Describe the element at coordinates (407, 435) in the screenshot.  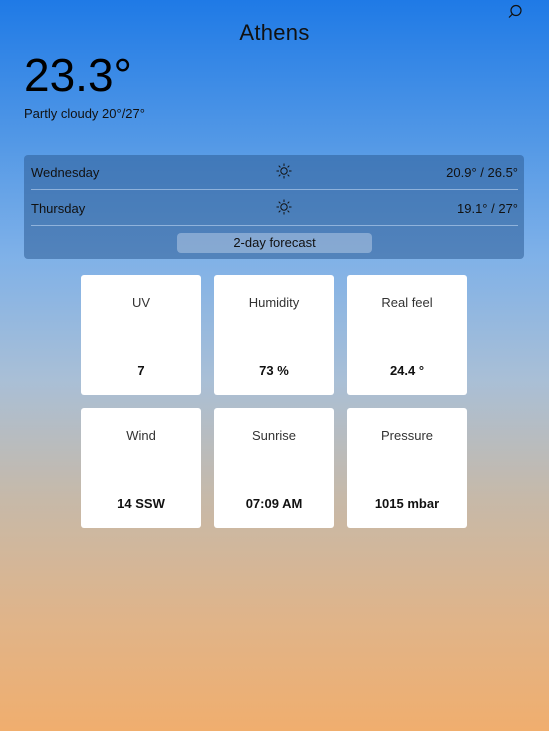
I see `tile-label: Pressure` at that location.